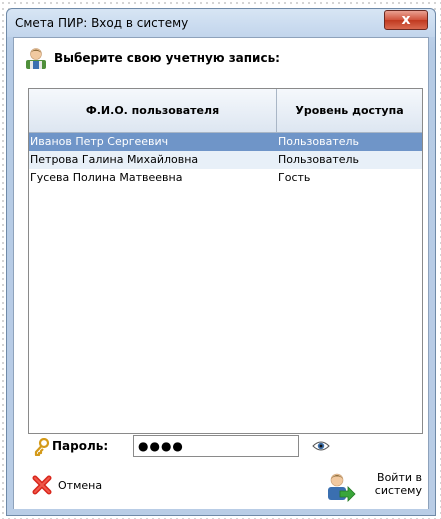 The width and height of the screenshot is (441, 519). I want to click on eye-icon, so click(321, 446).